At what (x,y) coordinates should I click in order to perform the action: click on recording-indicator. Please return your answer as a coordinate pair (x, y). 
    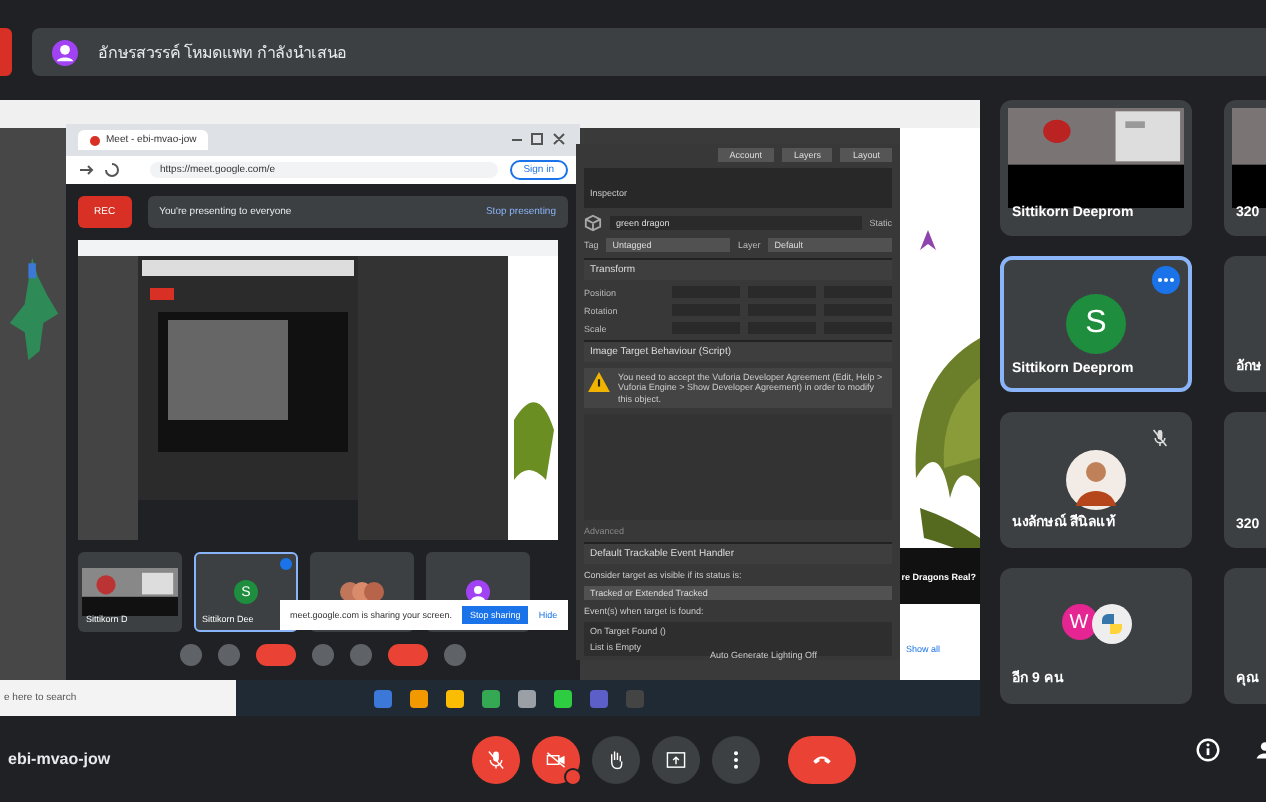
    Looking at the image, I should click on (6, 52).